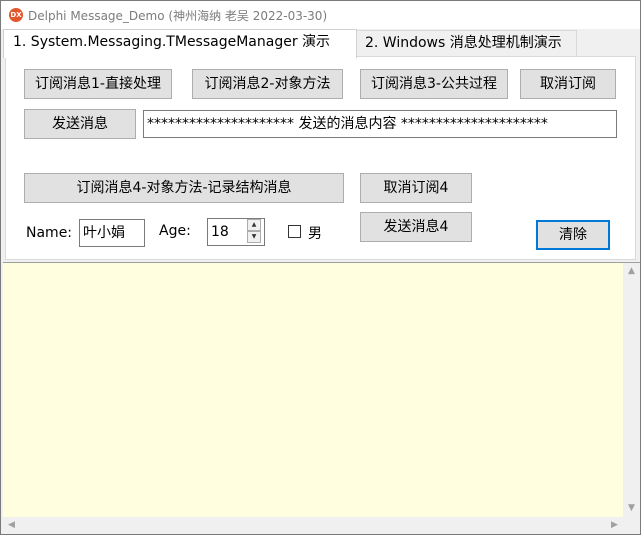  I want to click on spin-up-arrow-icon: ▲, so click(254, 225).